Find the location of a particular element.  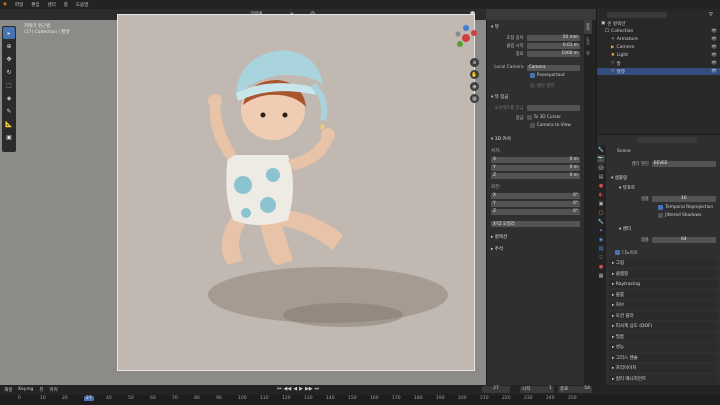

properties-search-input is located at coordinates (667, 140).